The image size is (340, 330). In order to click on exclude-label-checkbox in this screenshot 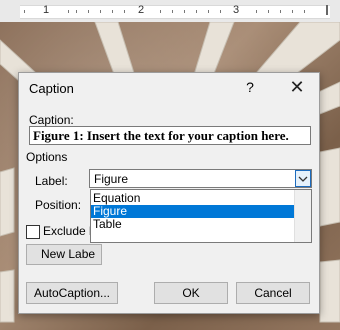, I will do `click(33, 232)`.